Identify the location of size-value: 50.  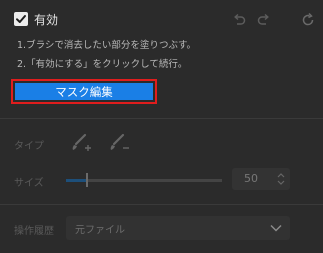
(251, 178).